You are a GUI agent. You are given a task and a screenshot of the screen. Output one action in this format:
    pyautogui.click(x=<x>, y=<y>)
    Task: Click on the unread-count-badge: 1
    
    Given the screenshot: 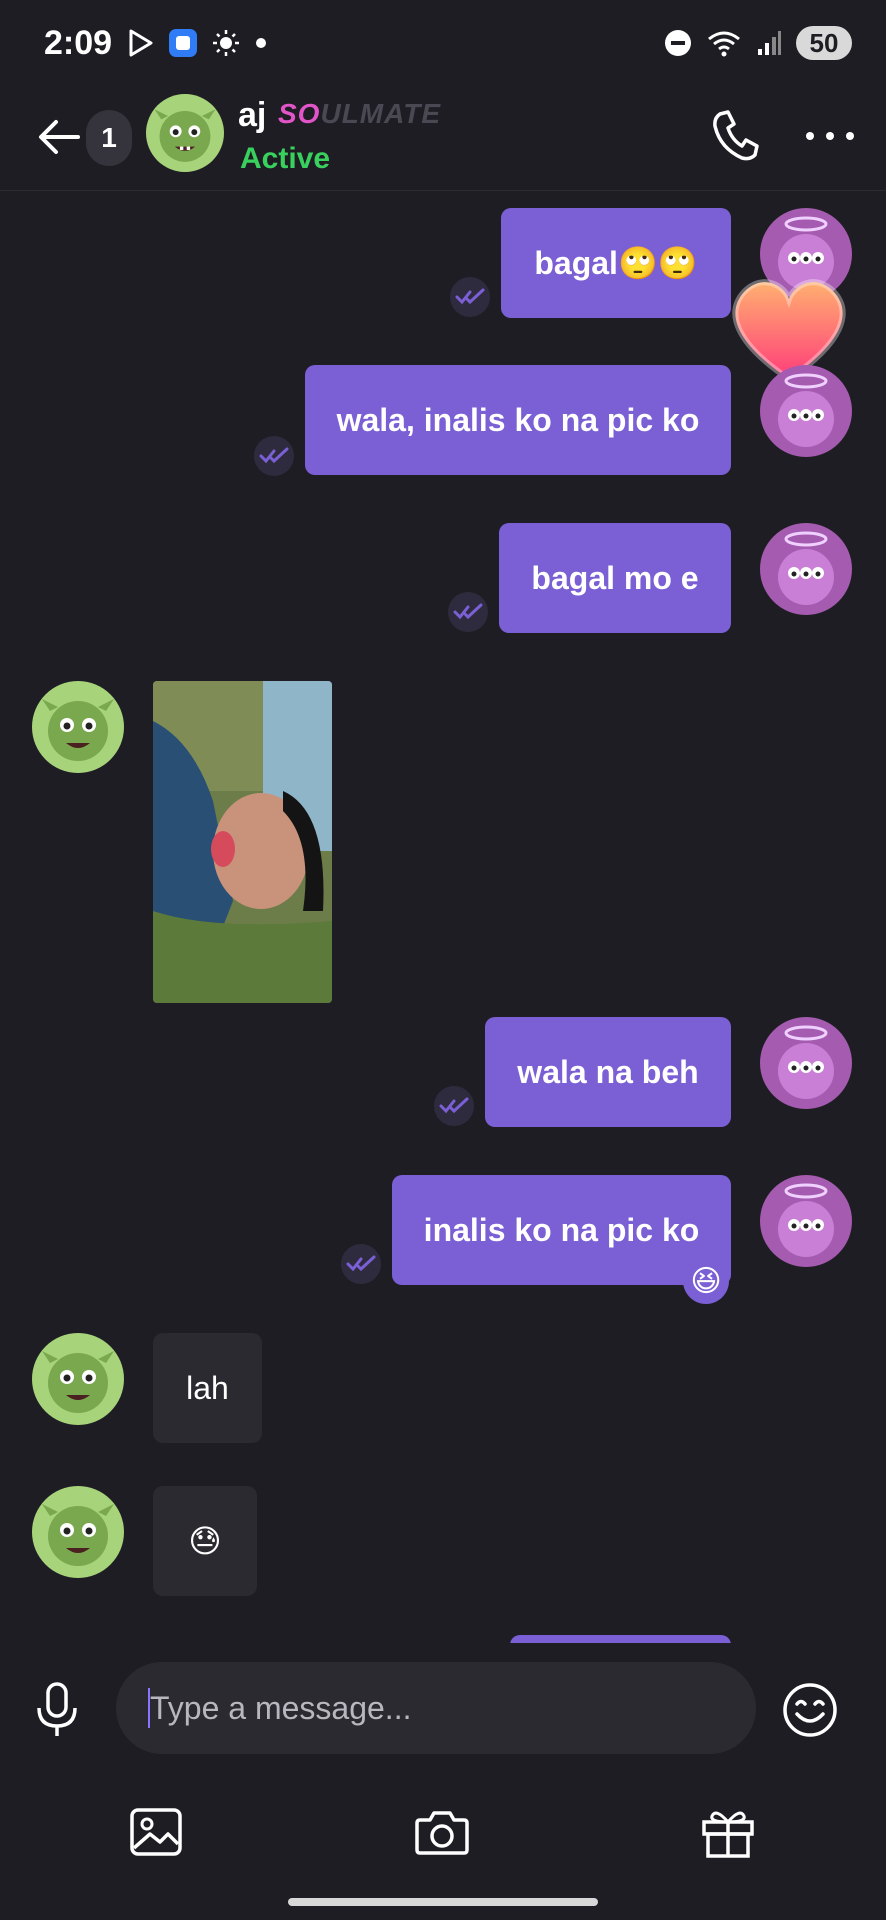 What is the action you would take?
    pyautogui.click(x=109, y=138)
    